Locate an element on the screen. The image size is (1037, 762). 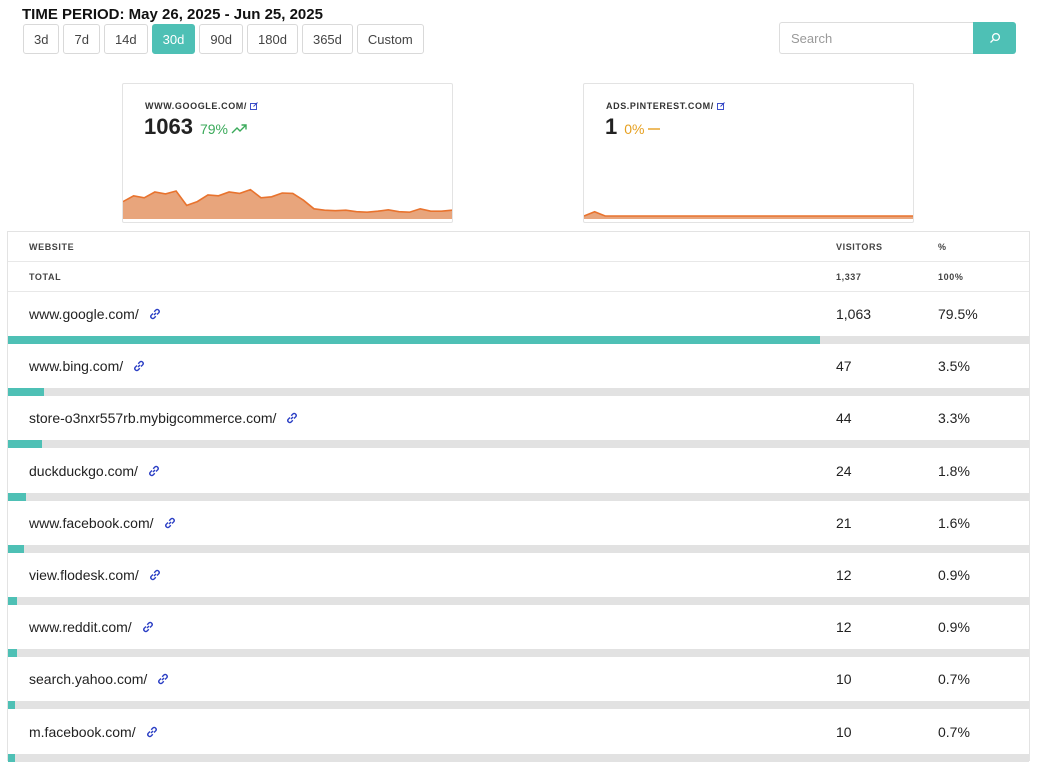
website-name: www.reddit.com/ is located at coordinates (80, 627).